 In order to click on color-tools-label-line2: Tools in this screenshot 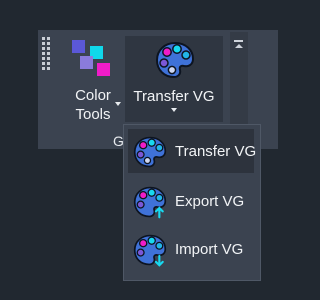, I will do `click(93, 114)`.